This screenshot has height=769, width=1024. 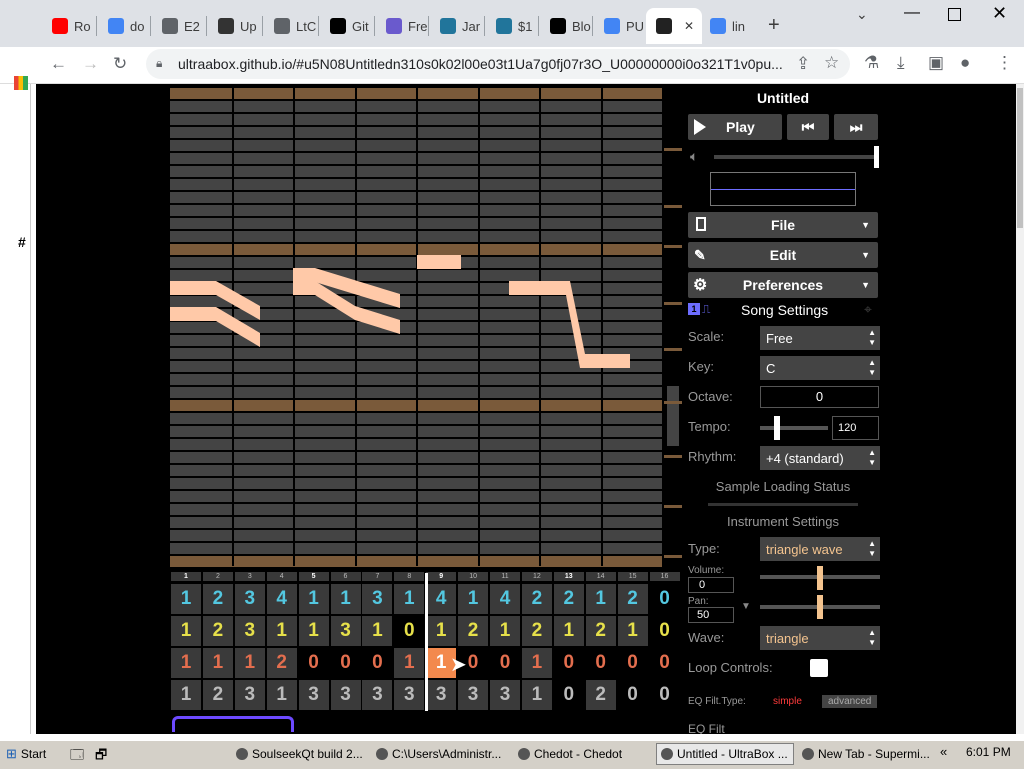 I want to click on quicklaunch-icon: 🗔︎, so click(x=77, y=757).